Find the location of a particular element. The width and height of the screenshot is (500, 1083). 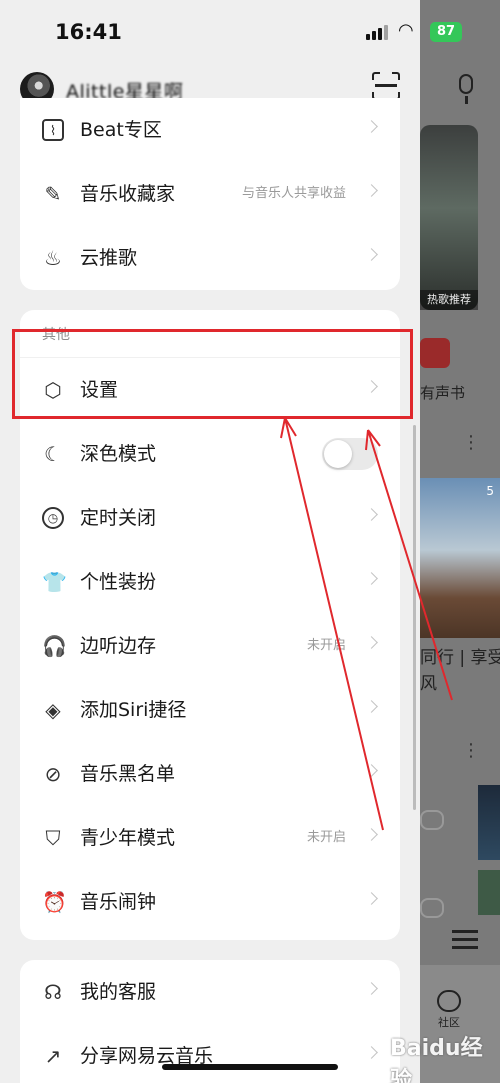

microphone-icon is located at coordinates (466, 90).